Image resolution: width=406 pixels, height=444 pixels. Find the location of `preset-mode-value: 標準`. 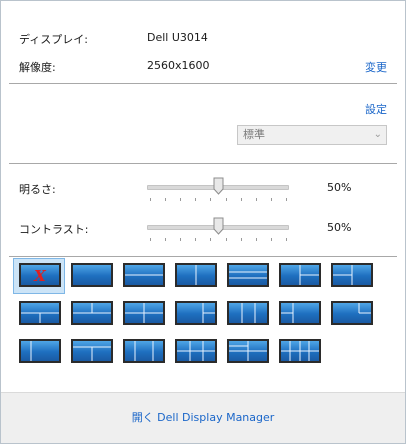

preset-mode-value: 標準 is located at coordinates (254, 134).